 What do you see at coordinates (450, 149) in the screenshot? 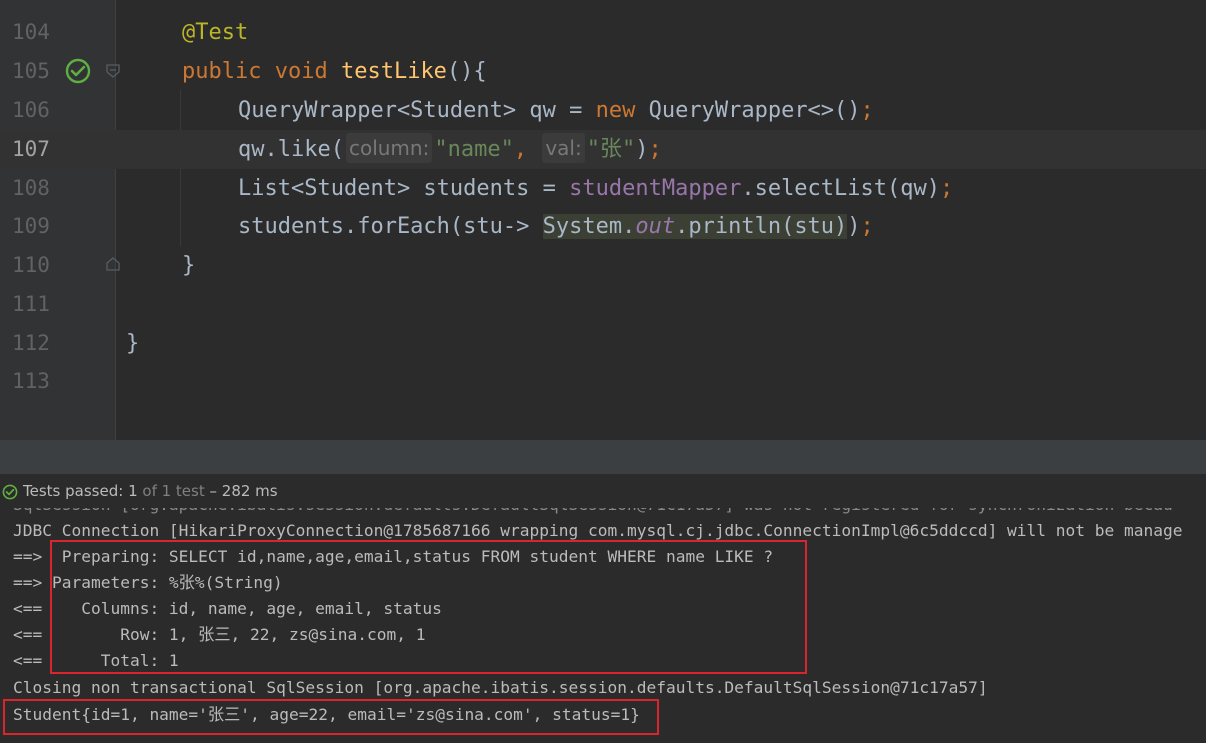
I see `statement-like: qw.like(column: "name", val: "张");` at bounding box center [450, 149].